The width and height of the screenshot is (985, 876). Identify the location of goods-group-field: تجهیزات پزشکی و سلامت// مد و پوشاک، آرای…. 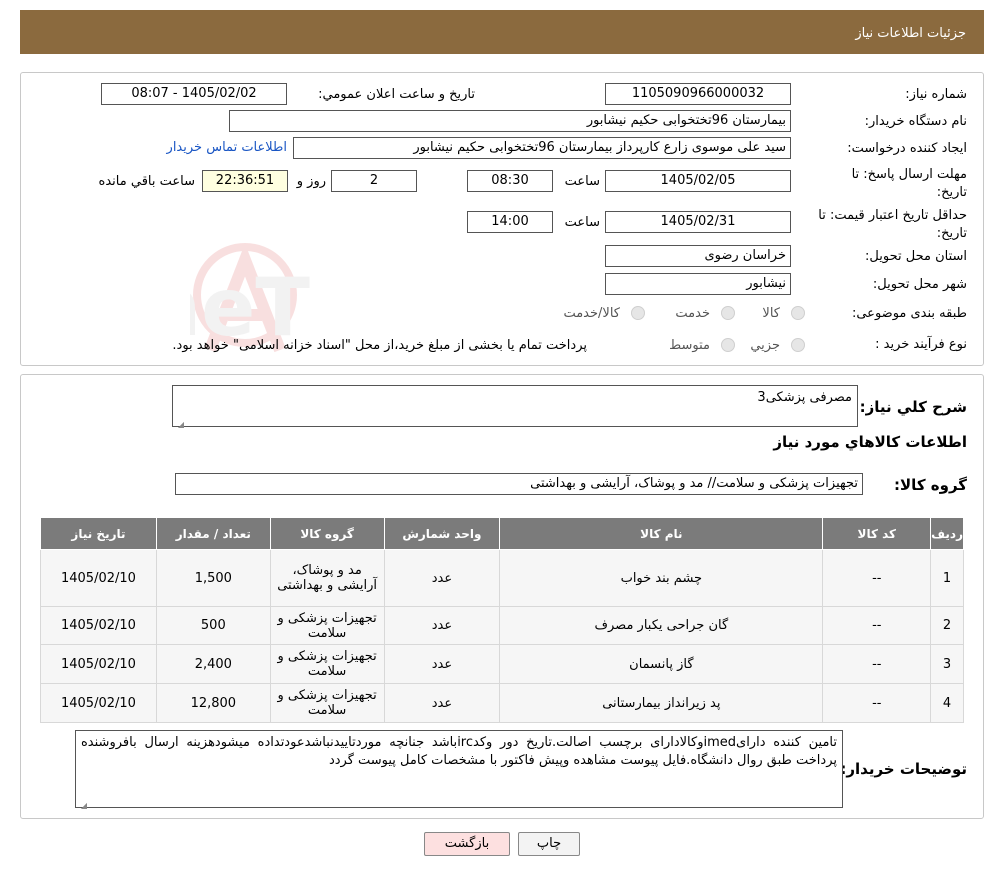
(519, 484).